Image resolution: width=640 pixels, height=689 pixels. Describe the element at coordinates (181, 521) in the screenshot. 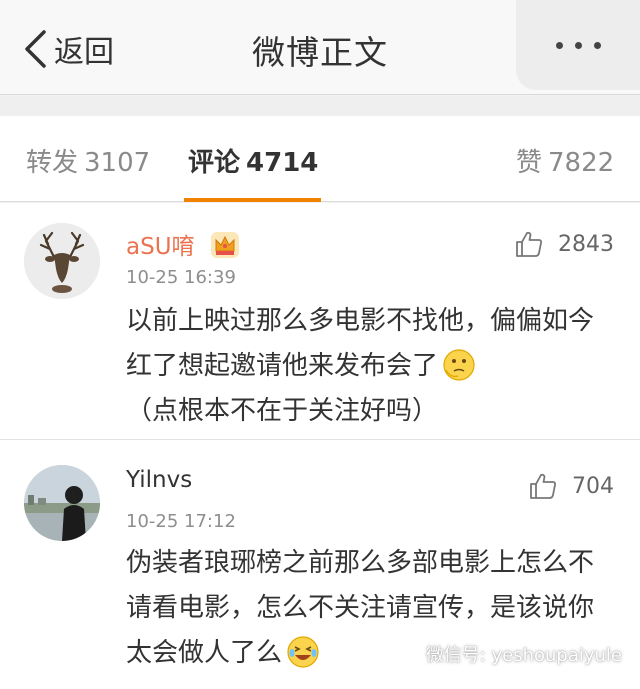

I see `comment-timestamp: 10-25 17:12` at that location.